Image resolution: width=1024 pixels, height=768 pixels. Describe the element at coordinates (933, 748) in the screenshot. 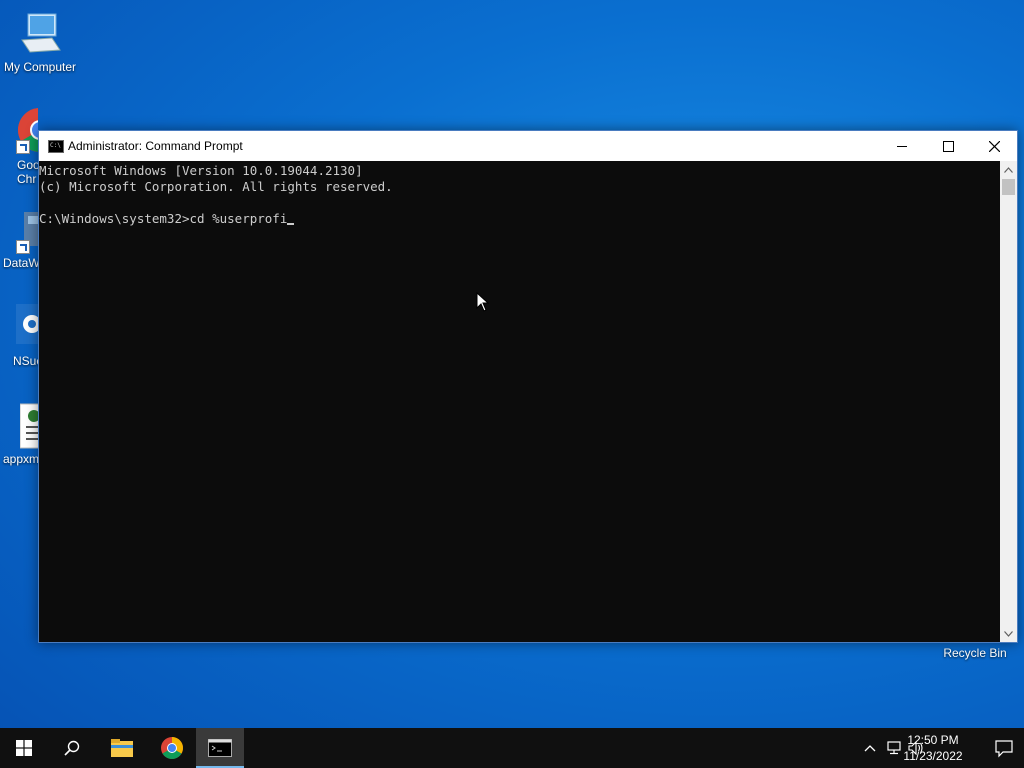

I see `clock: 12:50 PM 11/23/2022` at that location.